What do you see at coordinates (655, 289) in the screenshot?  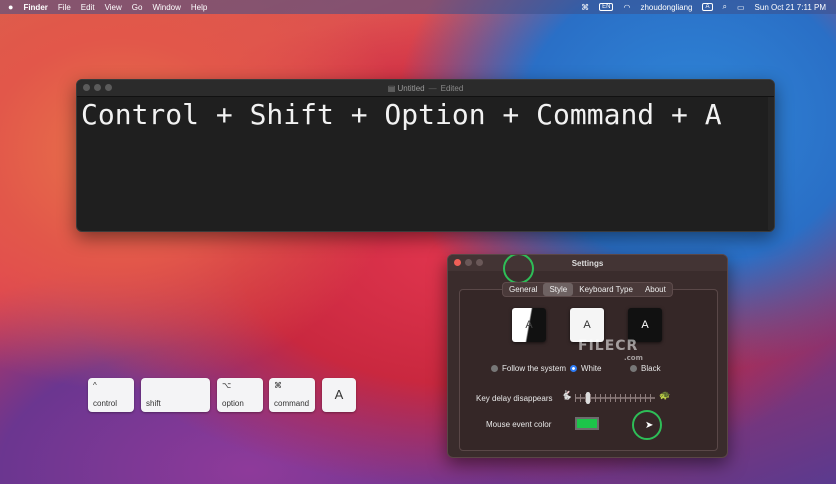 I see `tab-about: About` at bounding box center [655, 289].